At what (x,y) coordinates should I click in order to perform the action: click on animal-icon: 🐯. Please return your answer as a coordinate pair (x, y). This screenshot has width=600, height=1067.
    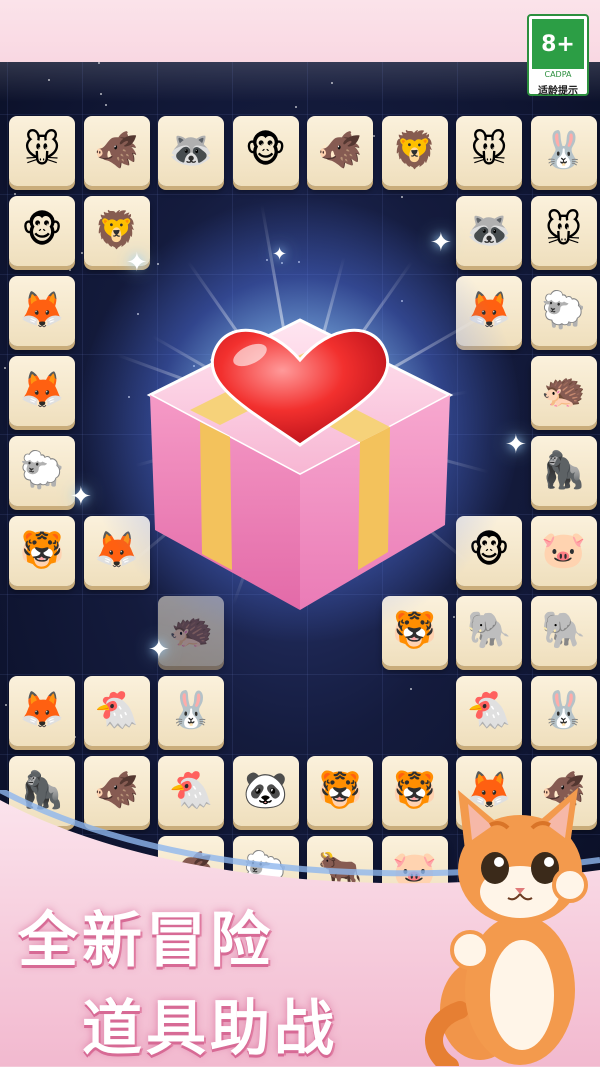
    Looking at the image, I should click on (42, 550).